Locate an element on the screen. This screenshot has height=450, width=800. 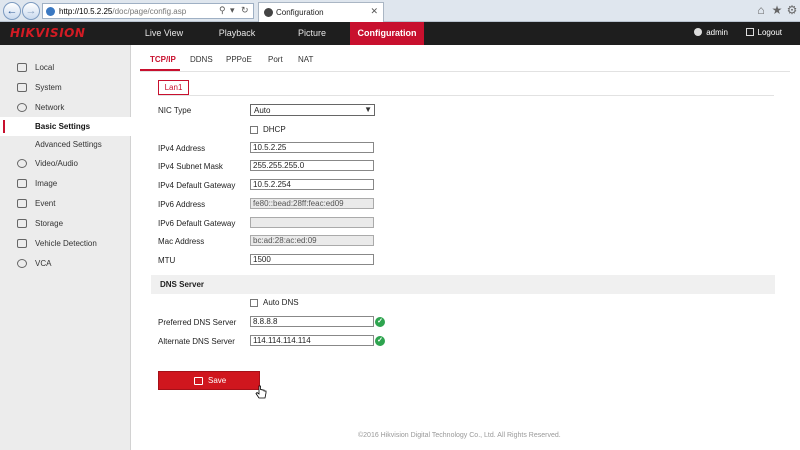
sidebar-item-label: Local is located at coordinates (45, 67).